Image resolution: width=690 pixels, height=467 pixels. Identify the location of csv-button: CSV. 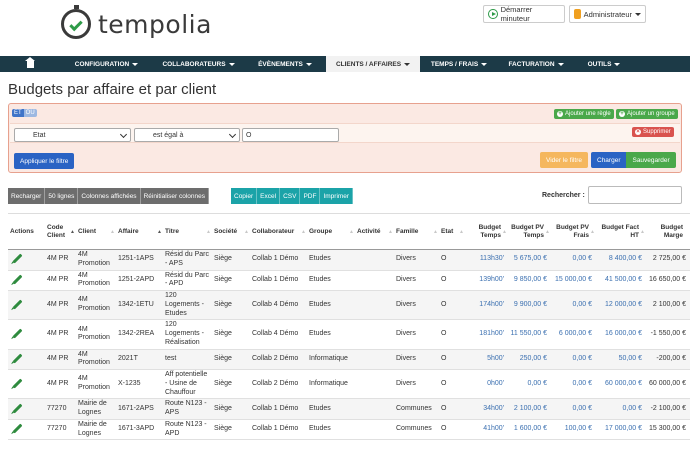
(290, 196).